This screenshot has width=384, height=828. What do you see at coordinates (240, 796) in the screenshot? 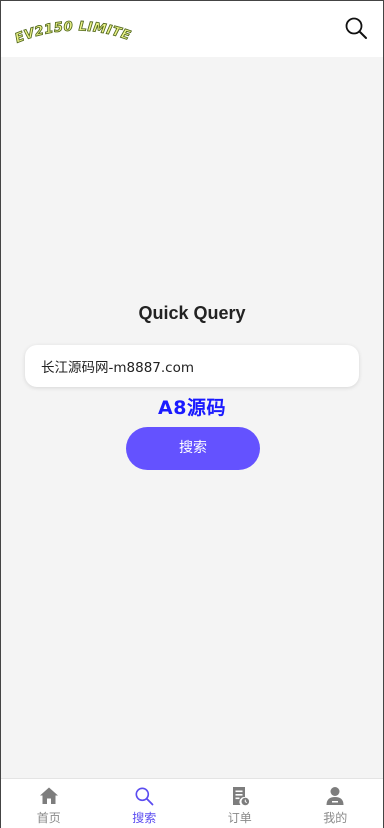
I see `order-icon` at bounding box center [240, 796].